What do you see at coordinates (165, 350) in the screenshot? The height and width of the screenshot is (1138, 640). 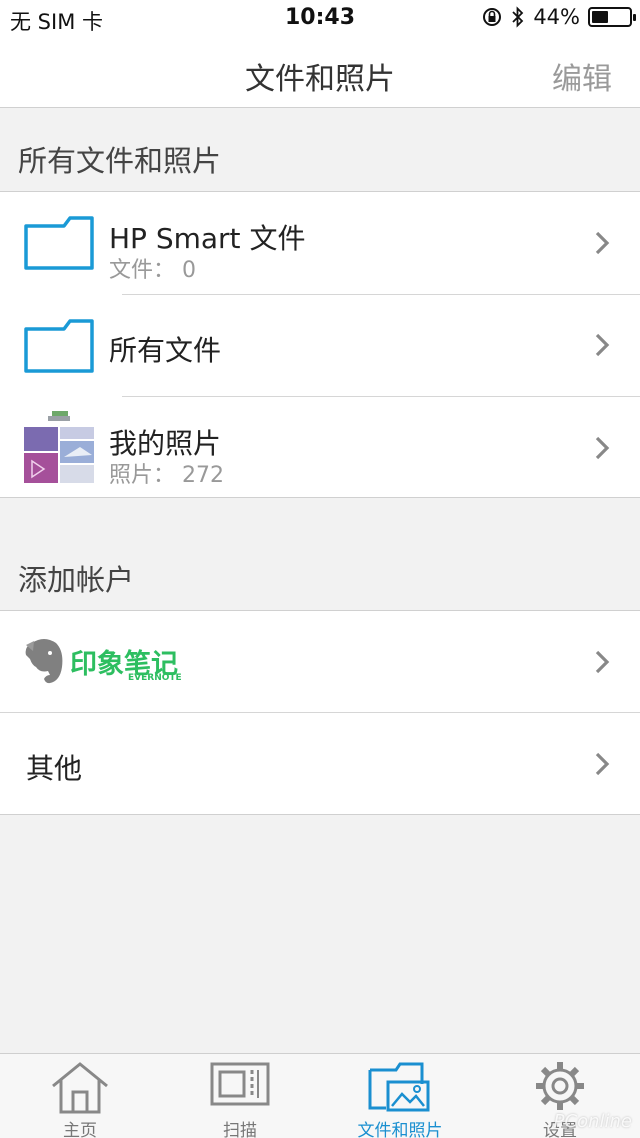 I see `row-title: 所有文件` at bounding box center [165, 350].